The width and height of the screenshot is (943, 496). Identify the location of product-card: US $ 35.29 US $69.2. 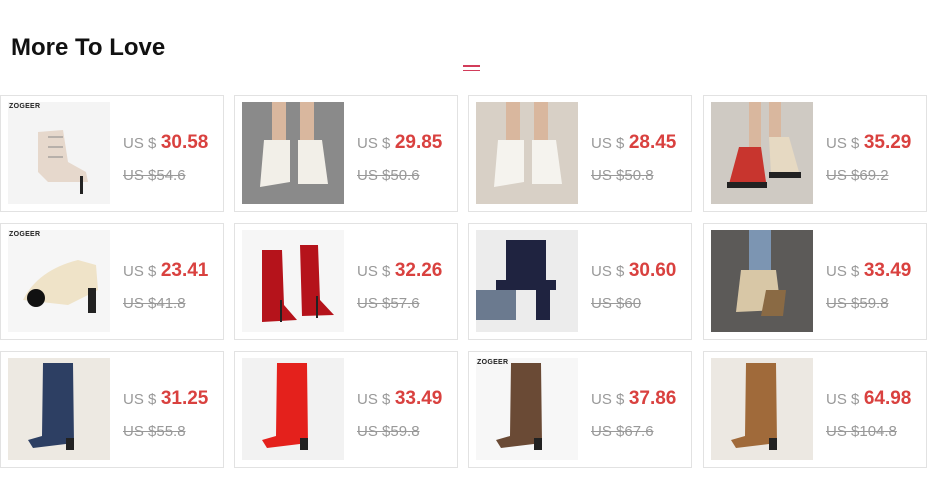
(815, 153).